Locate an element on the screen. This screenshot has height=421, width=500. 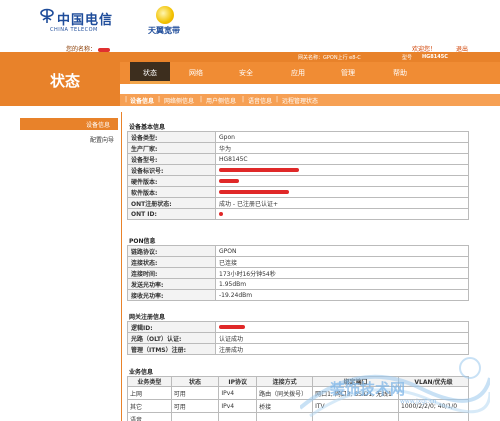
row-value: 成功 - 已注册已认证+ is located at coordinates (342, 203).